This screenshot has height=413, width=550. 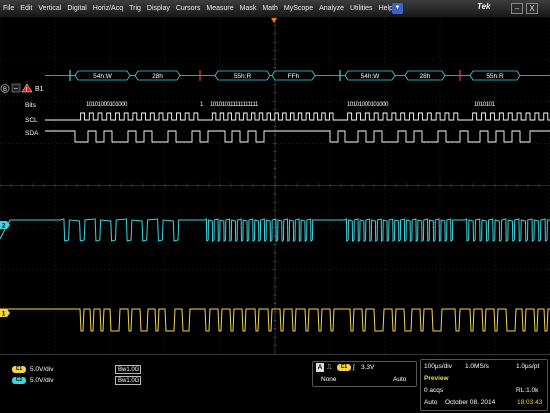 What do you see at coordinates (39, 89) in the screenshot?
I see `bus-label: B1` at bounding box center [39, 89].